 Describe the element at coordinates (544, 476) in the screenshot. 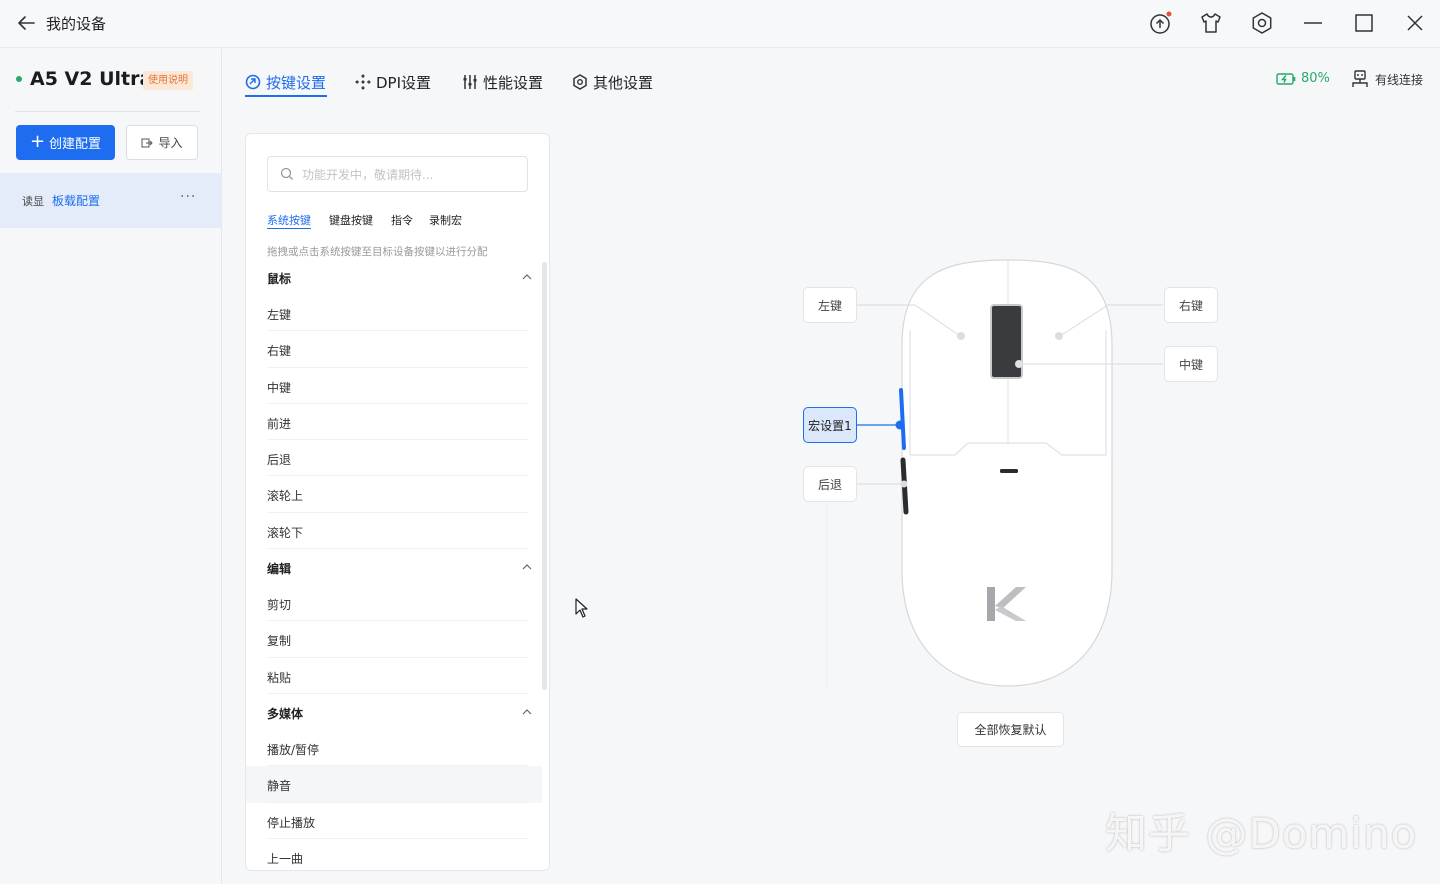

I see `list-scrollbar` at that location.